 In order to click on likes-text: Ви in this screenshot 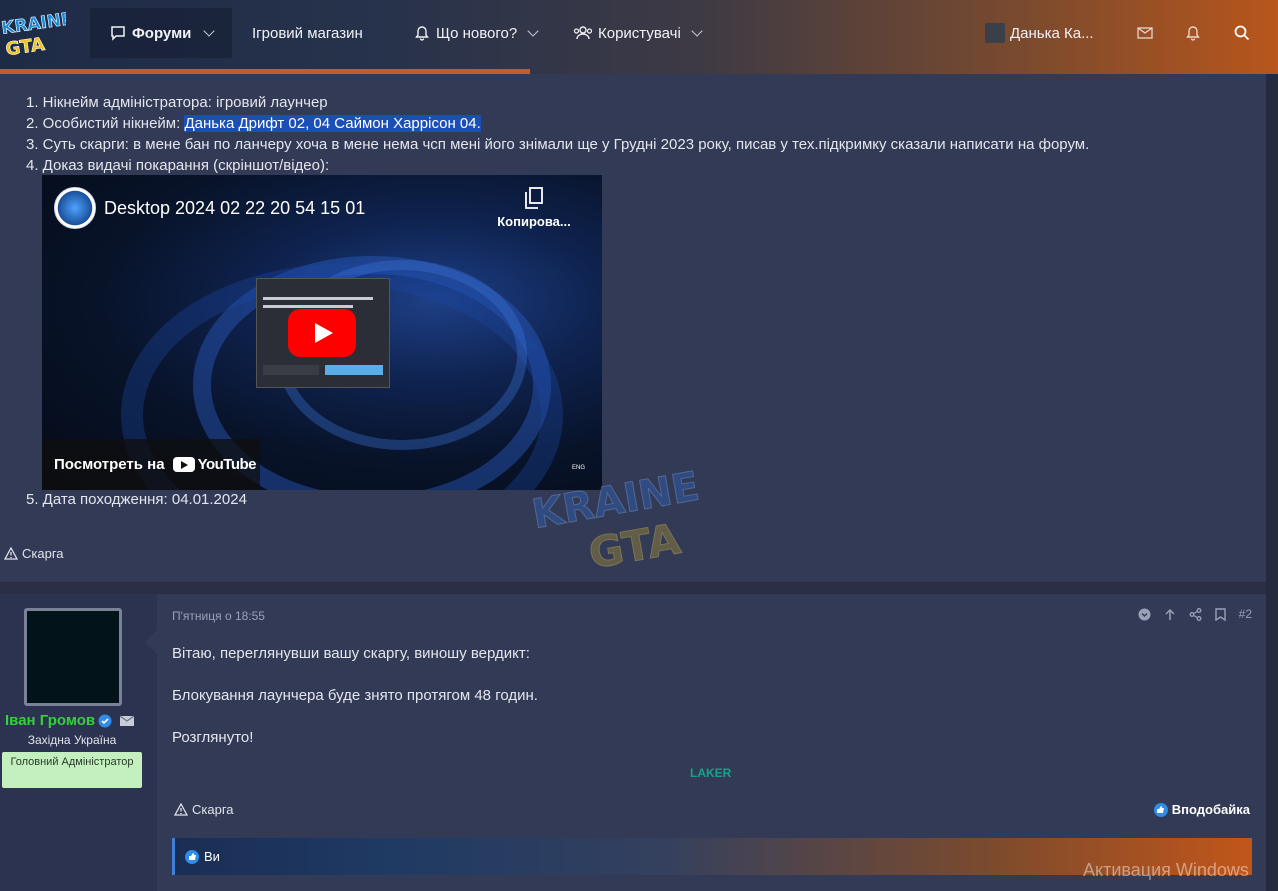, I will do `click(212, 856)`.